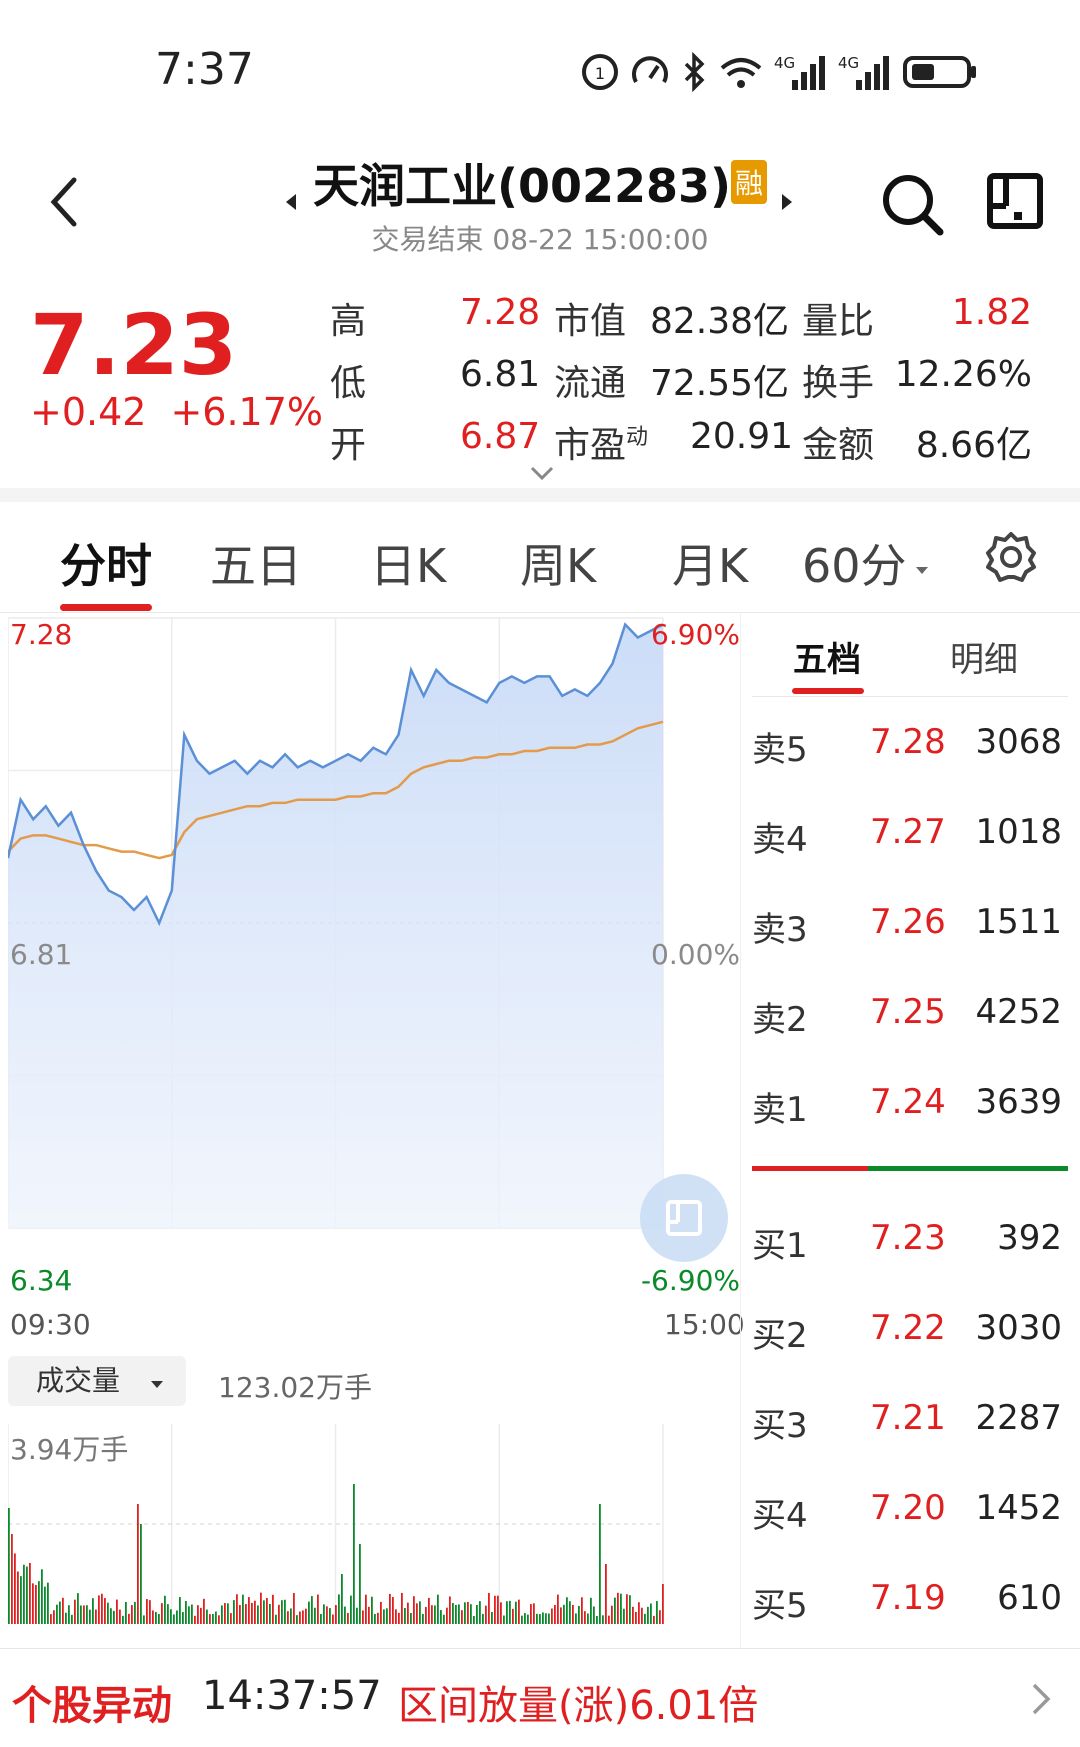 The width and height of the screenshot is (1080, 1747). Describe the element at coordinates (590, 321) in the screenshot. I see `mktcap-label: 市值` at that location.